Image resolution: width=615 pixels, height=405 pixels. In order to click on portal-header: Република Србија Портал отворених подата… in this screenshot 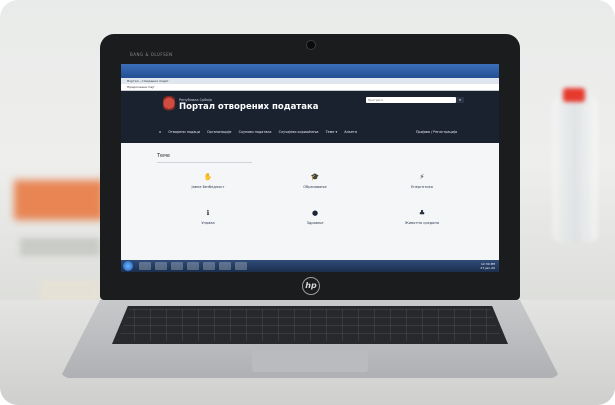, I will do `click(310, 117)`.